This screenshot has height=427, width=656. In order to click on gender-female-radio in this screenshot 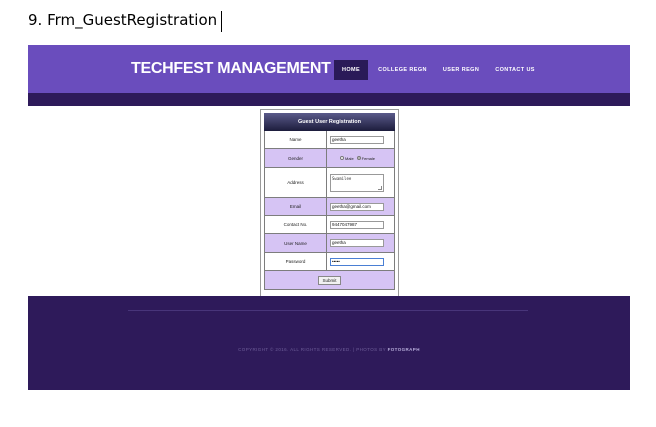, I will do `click(358, 158)`.